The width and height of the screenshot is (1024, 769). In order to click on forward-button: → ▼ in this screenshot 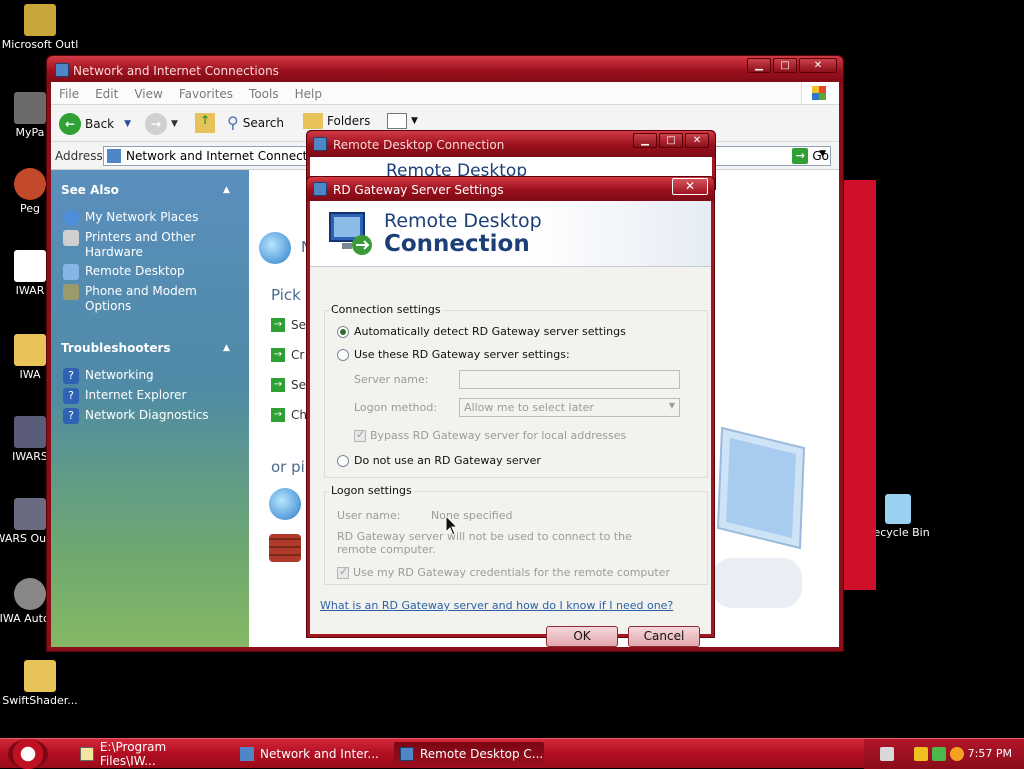, I will do `click(161, 124)`.